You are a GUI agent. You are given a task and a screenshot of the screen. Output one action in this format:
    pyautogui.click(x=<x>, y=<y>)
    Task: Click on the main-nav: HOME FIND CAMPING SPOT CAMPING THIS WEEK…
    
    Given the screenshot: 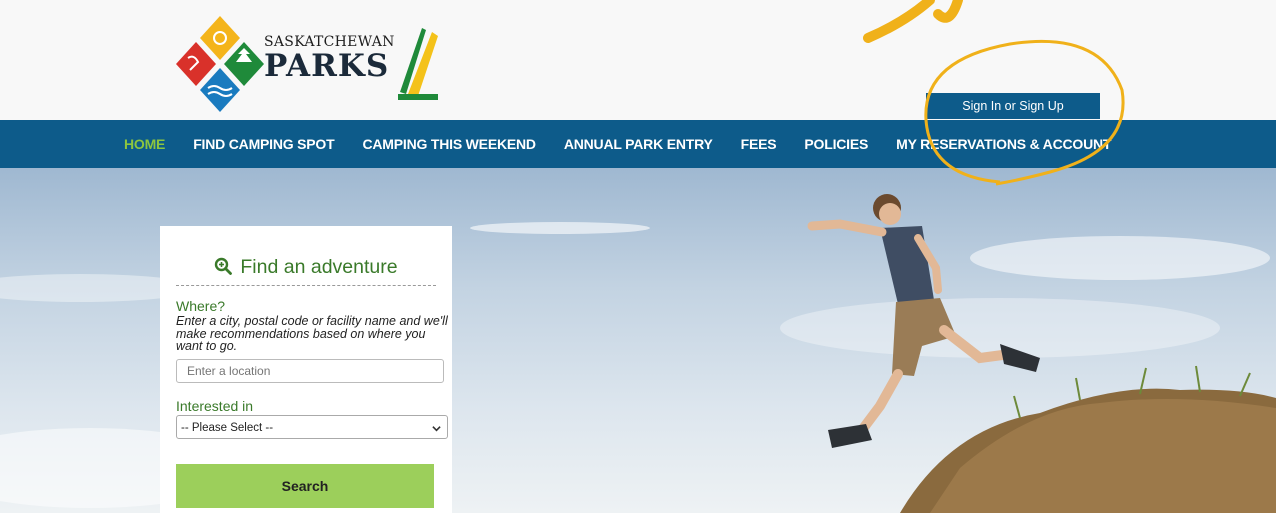 What is the action you would take?
    pyautogui.click(x=638, y=144)
    